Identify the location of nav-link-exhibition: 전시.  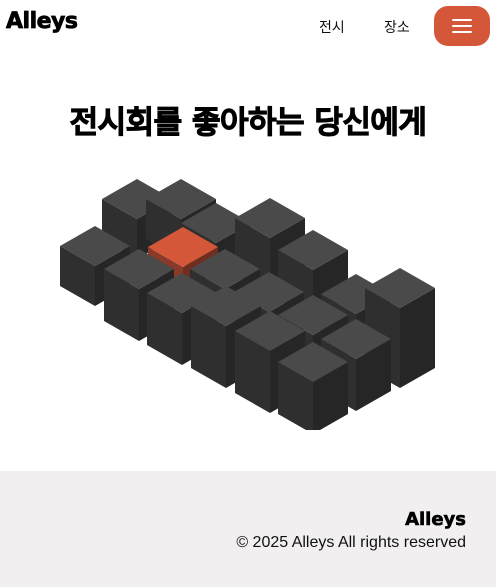
(332, 27).